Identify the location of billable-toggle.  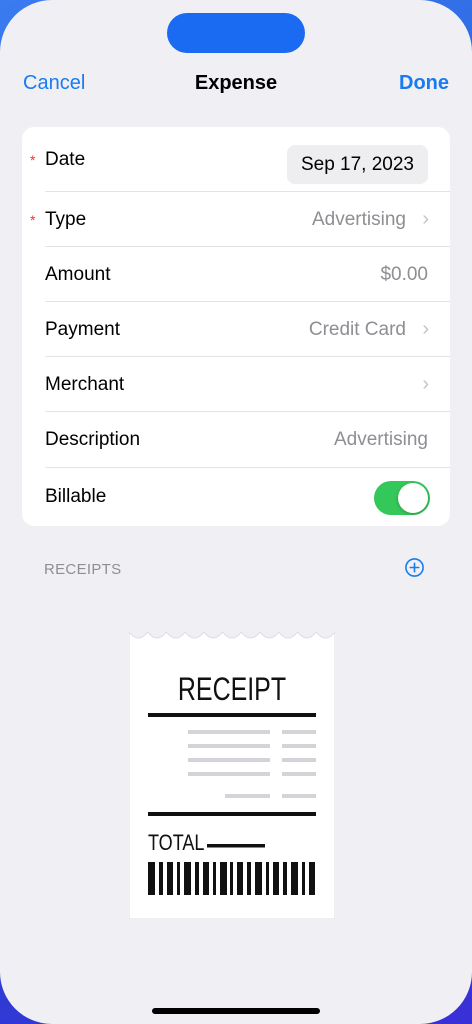
(402, 498).